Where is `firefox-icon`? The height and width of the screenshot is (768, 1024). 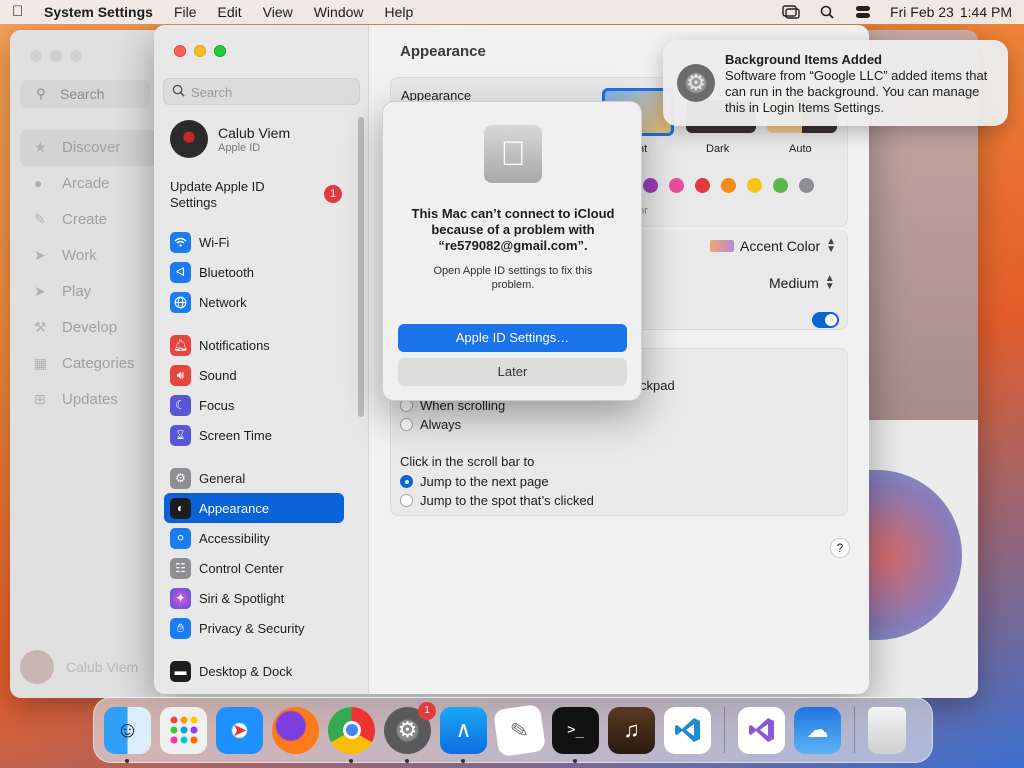 firefox-icon is located at coordinates (295, 730).